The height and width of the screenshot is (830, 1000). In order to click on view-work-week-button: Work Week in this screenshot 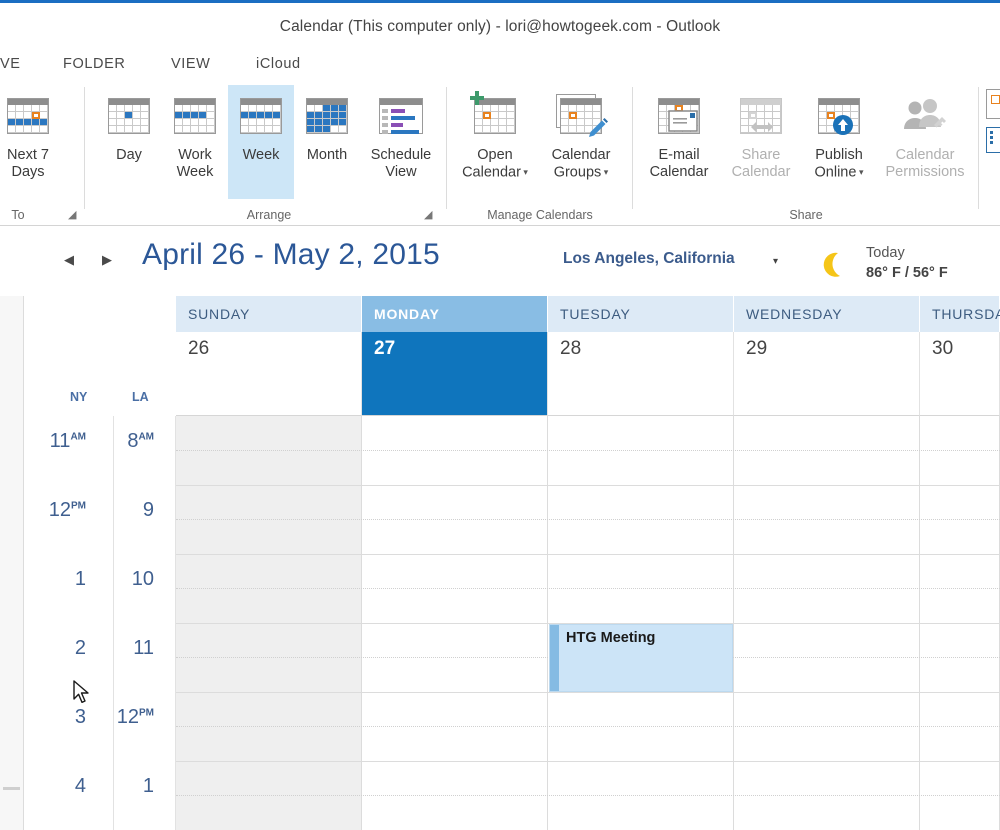, I will do `click(195, 142)`.